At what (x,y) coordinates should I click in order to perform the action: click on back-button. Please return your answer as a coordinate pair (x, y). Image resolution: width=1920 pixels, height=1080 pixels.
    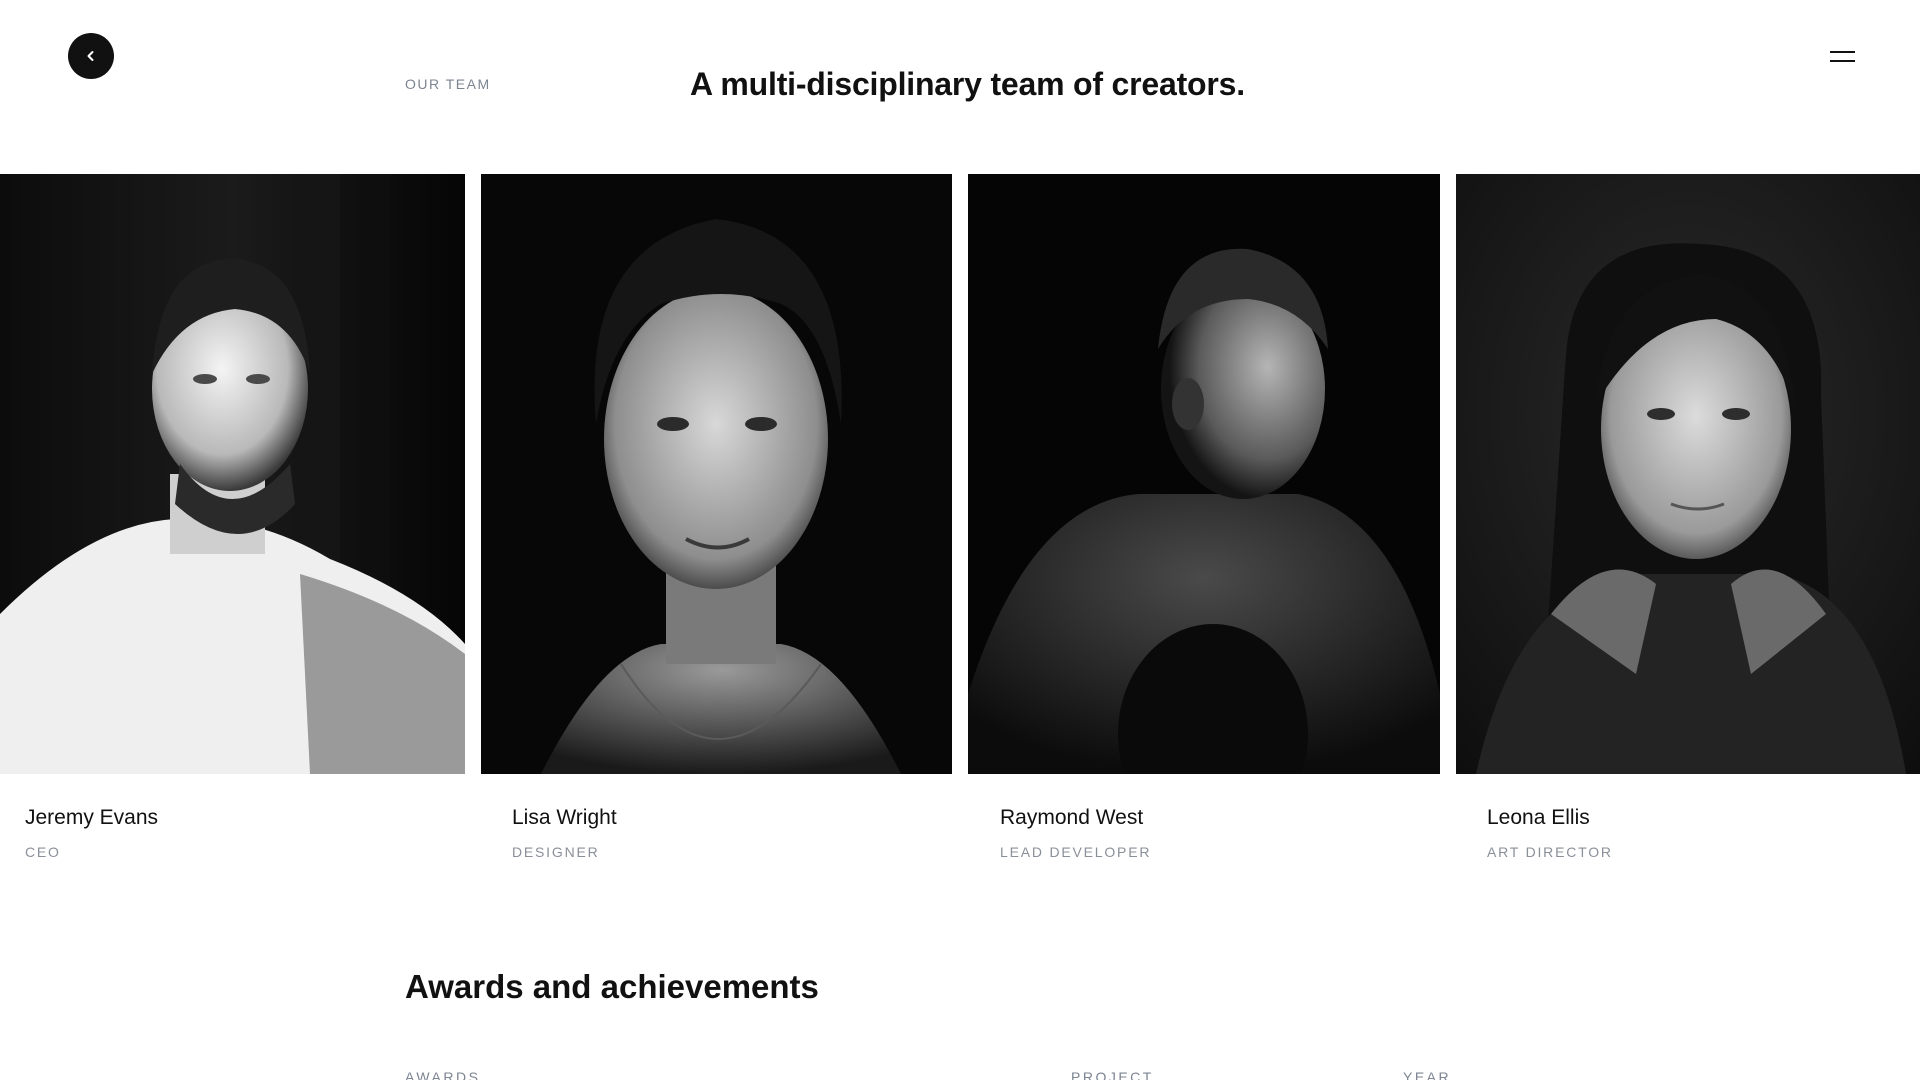
    Looking at the image, I should click on (91, 56).